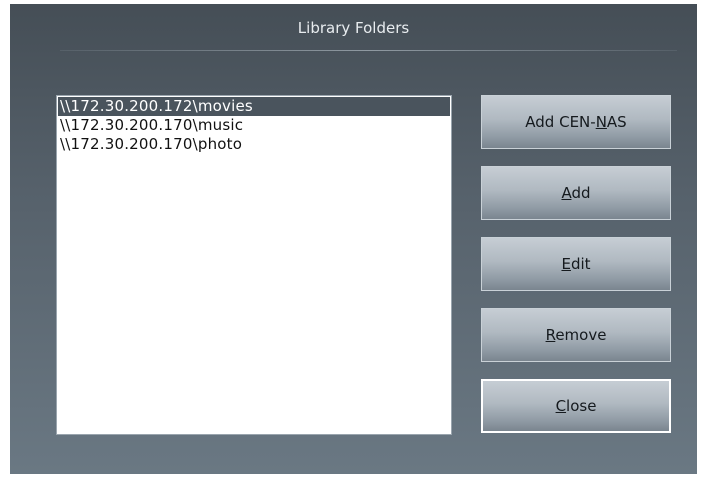  What do you see at coordinates (601, 122) in the screenshot?
I see `button-mnemonic: N` at bounding box center [601, 122].